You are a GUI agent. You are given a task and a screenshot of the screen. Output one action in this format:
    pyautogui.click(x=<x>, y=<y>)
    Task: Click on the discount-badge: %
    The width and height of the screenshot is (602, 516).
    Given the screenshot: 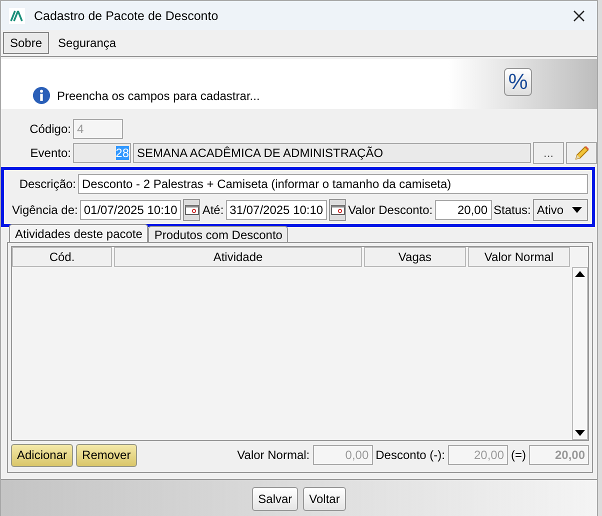 What is the action you would take?
    pyautogui.click(x=518, y=82)
    